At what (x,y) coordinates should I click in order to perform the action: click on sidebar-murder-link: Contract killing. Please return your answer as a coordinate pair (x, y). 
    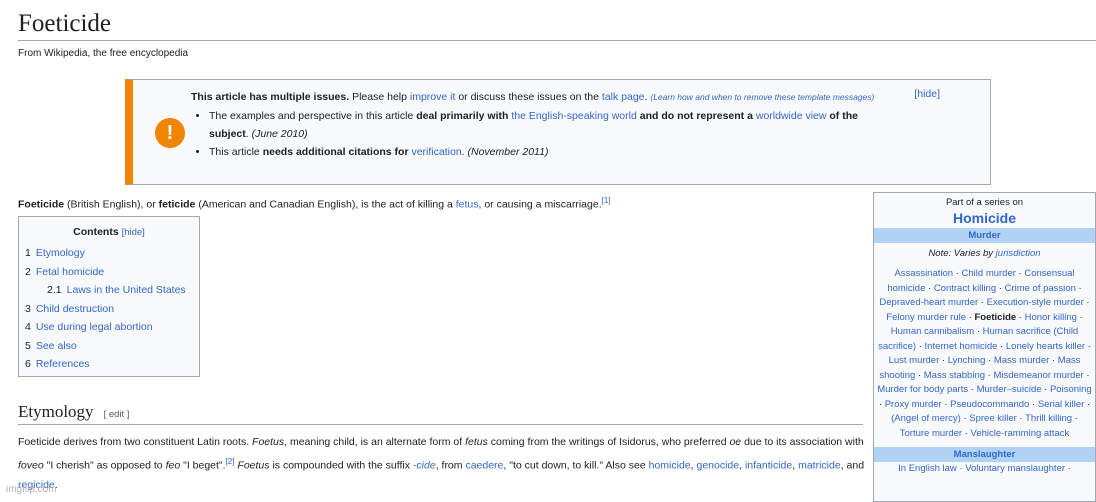
    Looking at the image, I should click on (965, 288).